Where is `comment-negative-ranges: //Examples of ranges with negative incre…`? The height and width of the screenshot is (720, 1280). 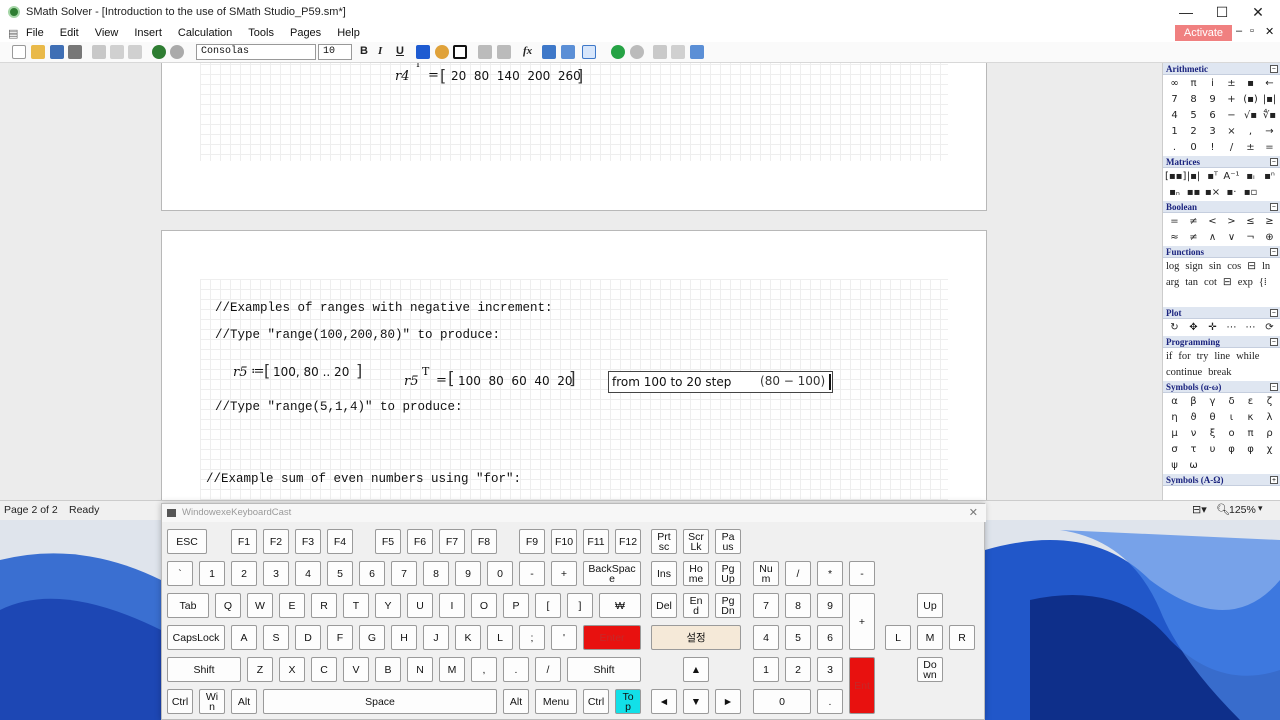
comment-negative-ranges: //Examples of ranges with negative incre… is located at coordinates (384, 308).